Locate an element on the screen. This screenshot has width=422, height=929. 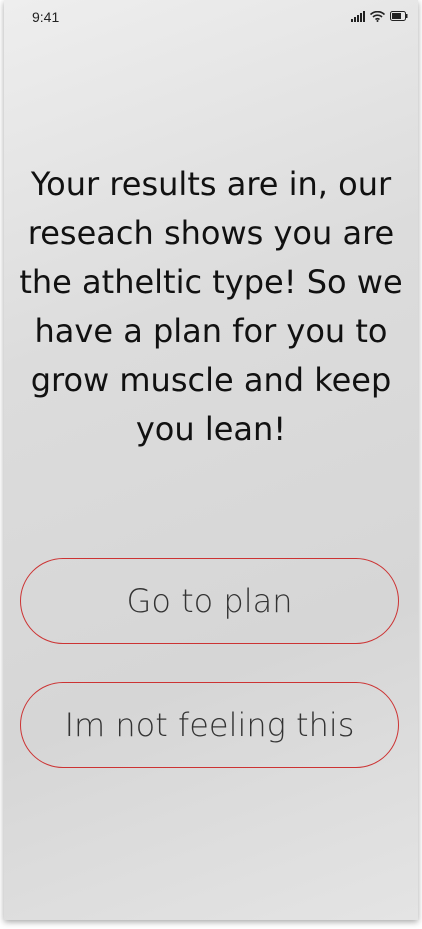
status-icons is located at coordinates (379, 16).